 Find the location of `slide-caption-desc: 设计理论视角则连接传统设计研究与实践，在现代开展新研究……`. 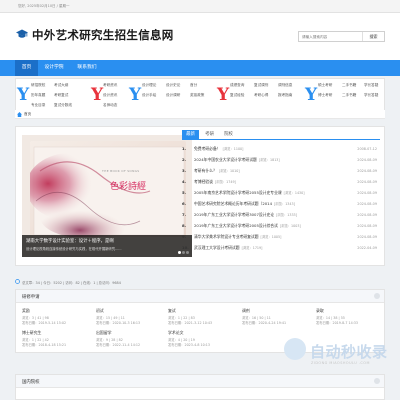

slide-caption-desc: 设计理论视角则连接传统设计研究与实践，在现代开展新研究…… is located at coordinates (74, 249).